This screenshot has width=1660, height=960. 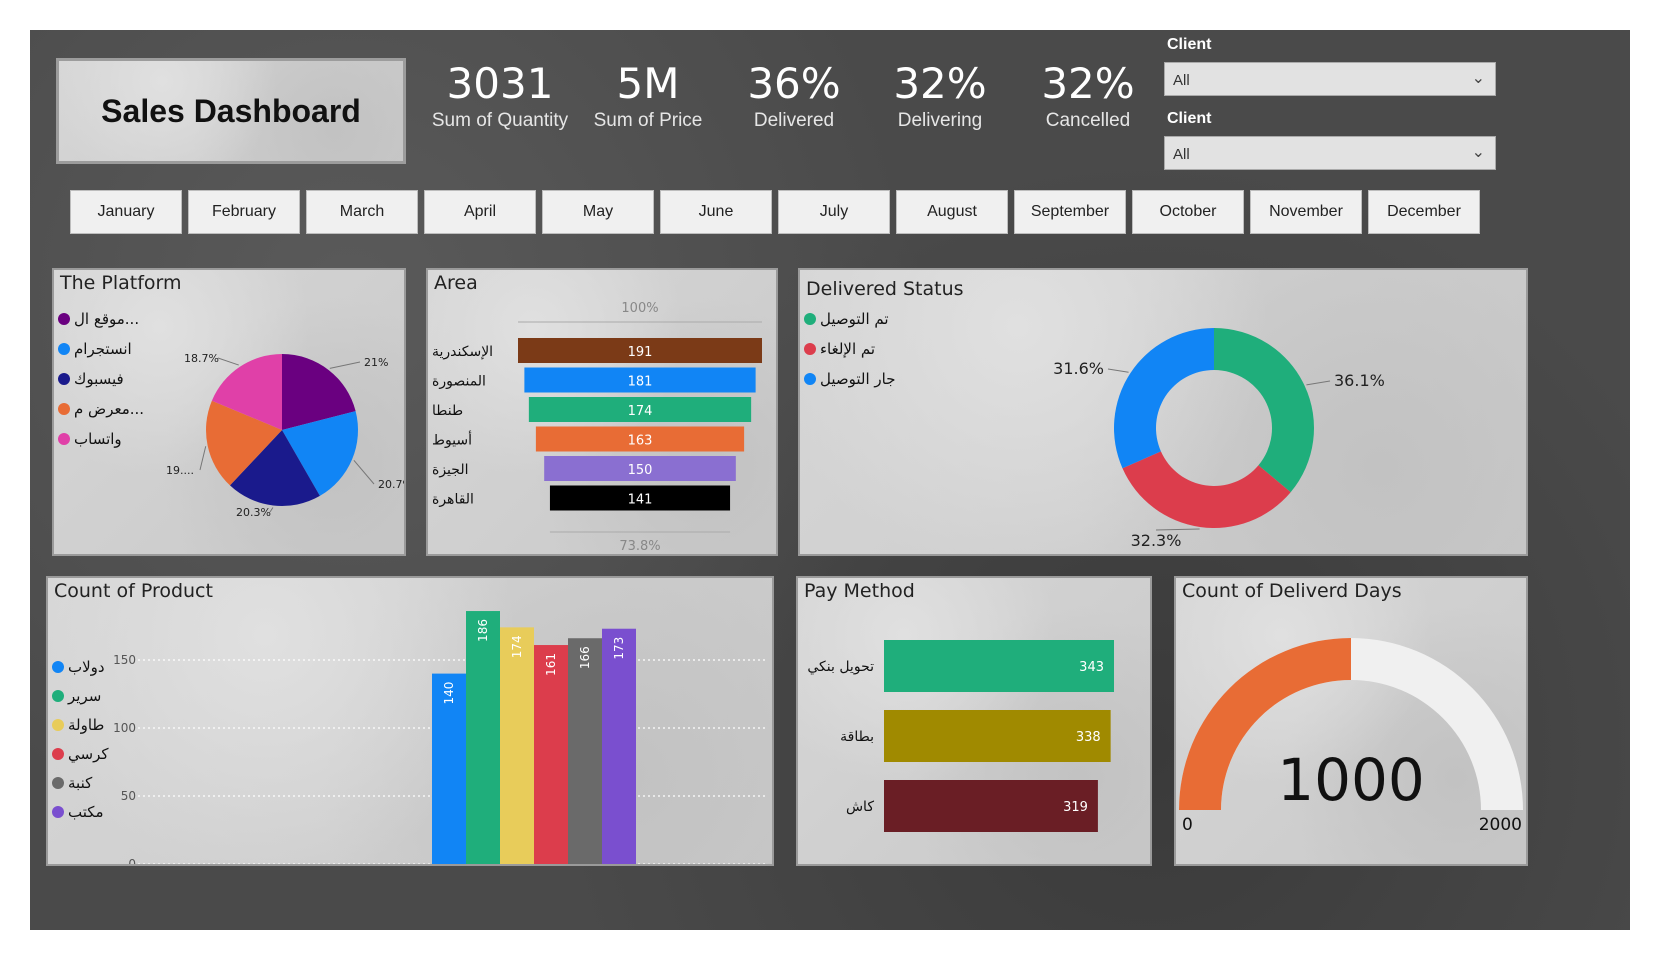 What do you see at coordinates (1306, 212) in the screenshot?
I see `month-button-november: November` at bounding box center [1306, 212].